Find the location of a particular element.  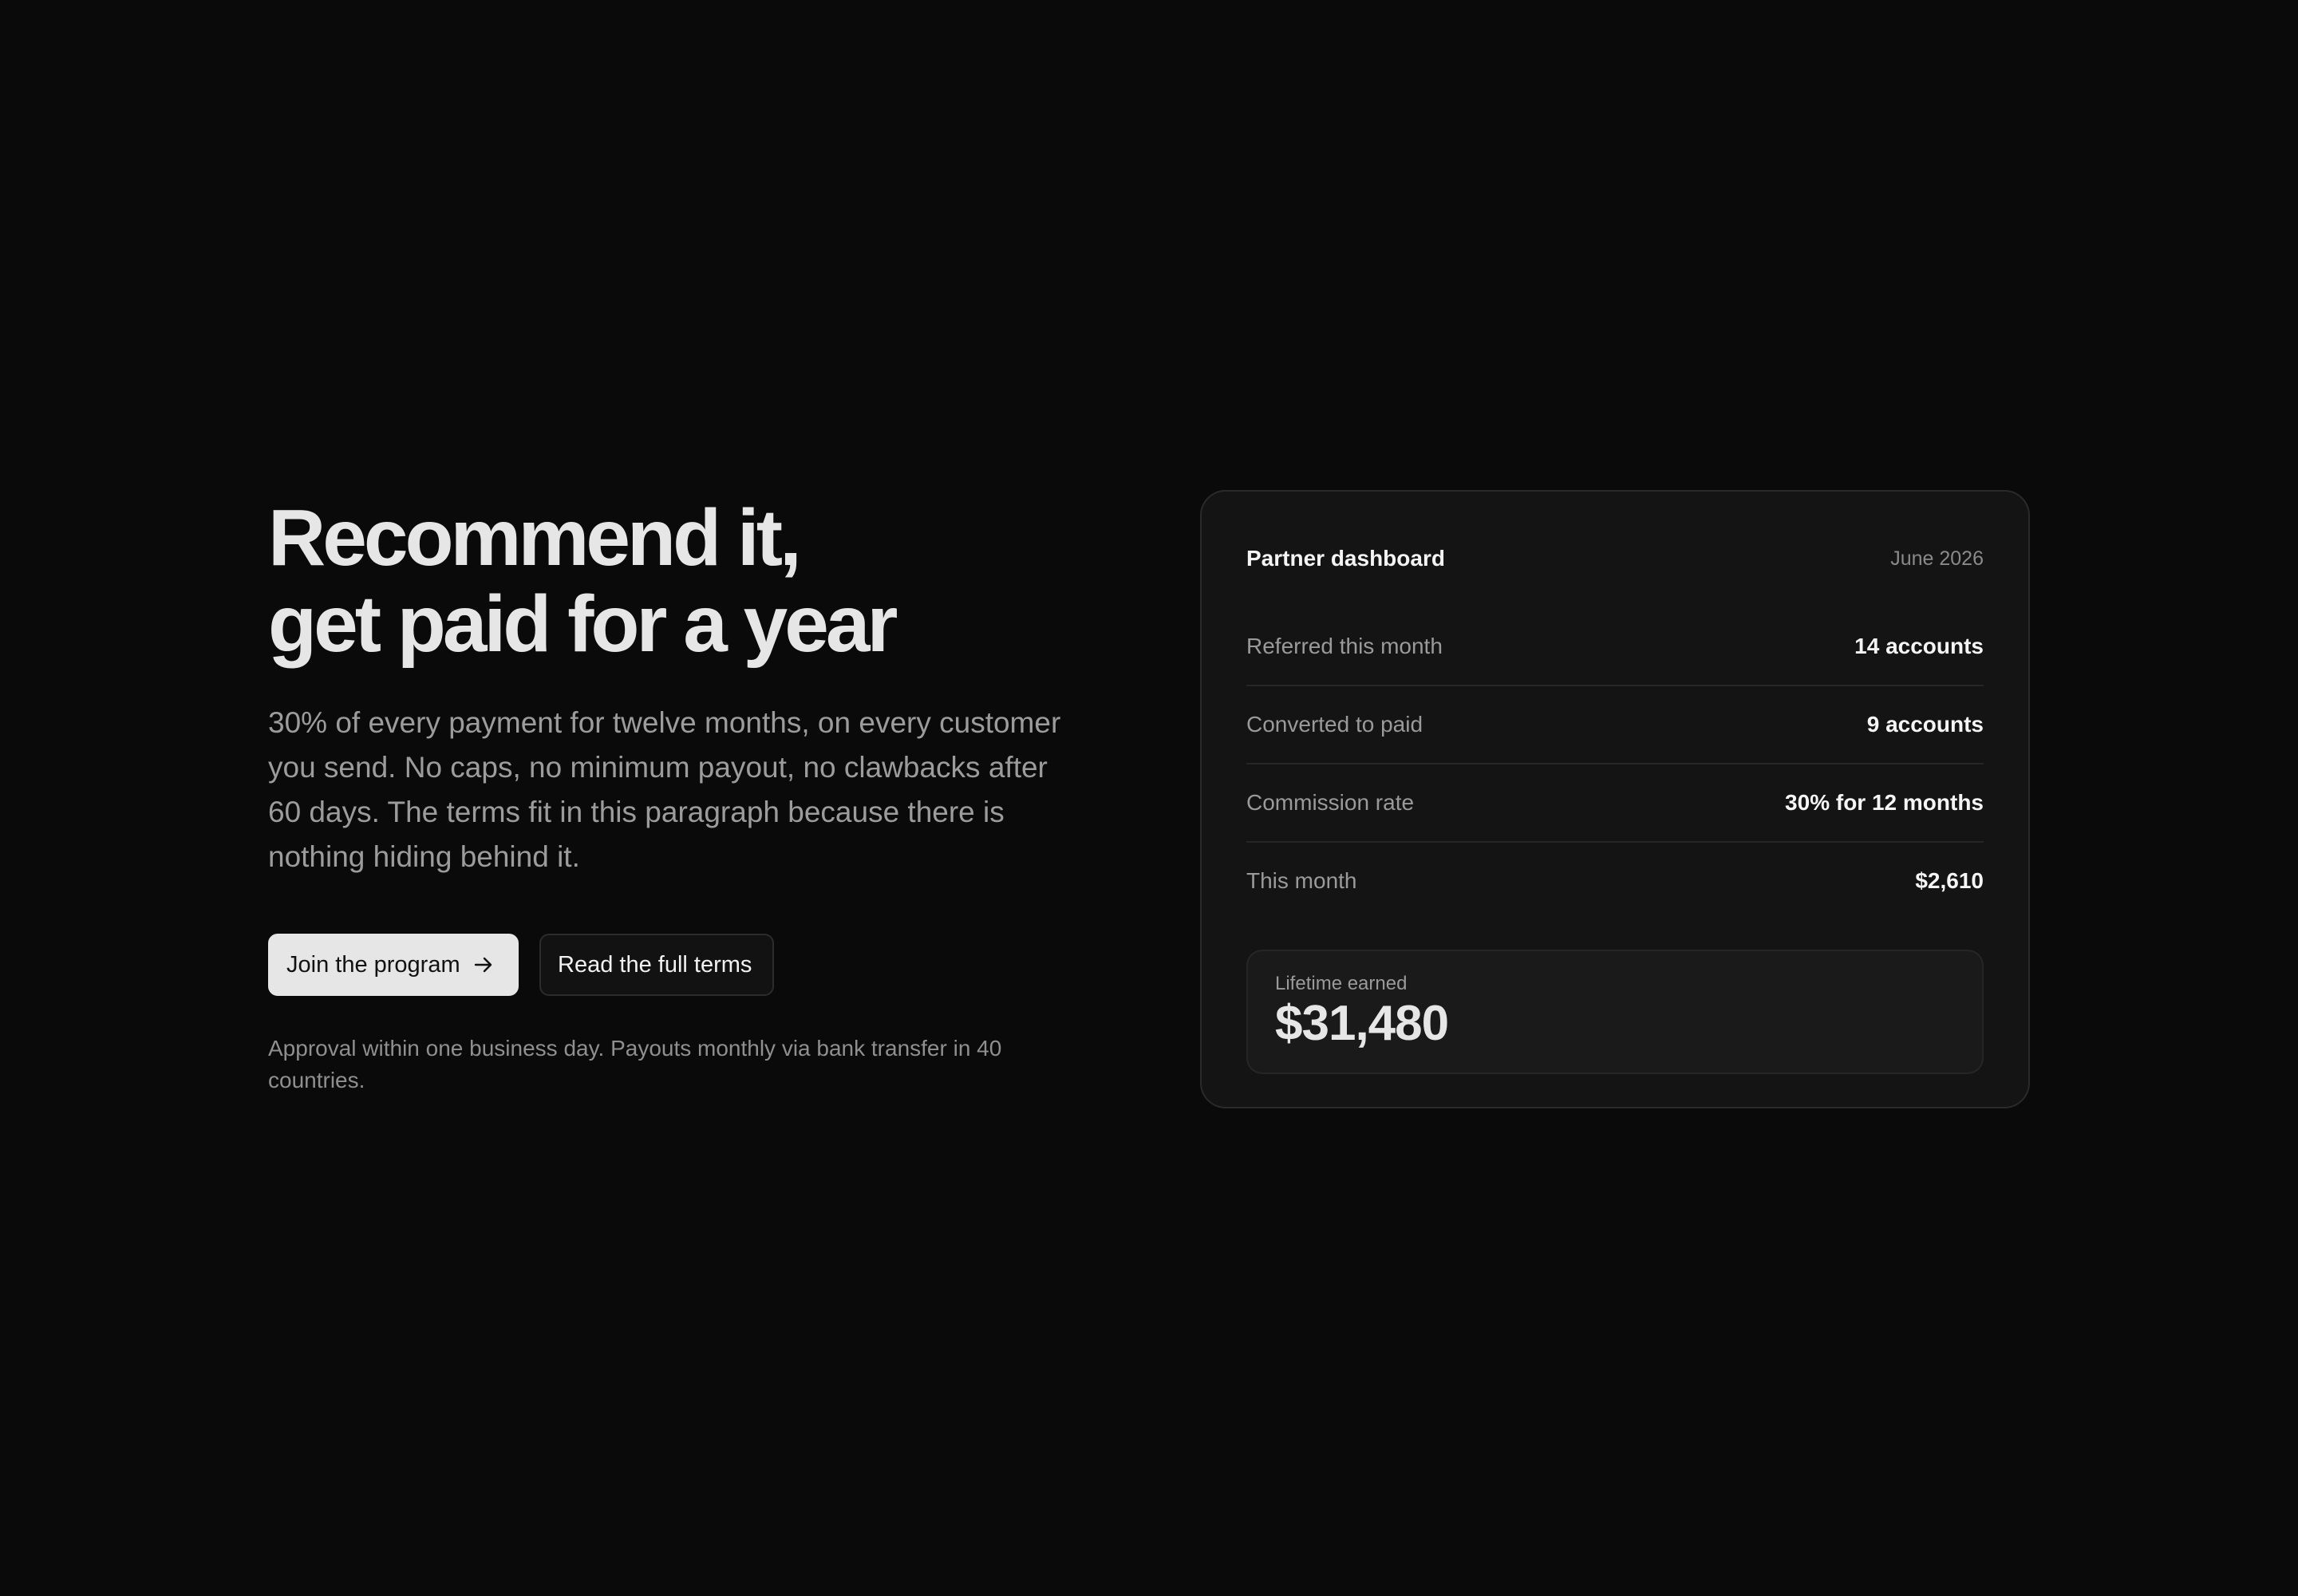

lifetime-earned-value: $31,480 is located at coordinates (1362, 1023).